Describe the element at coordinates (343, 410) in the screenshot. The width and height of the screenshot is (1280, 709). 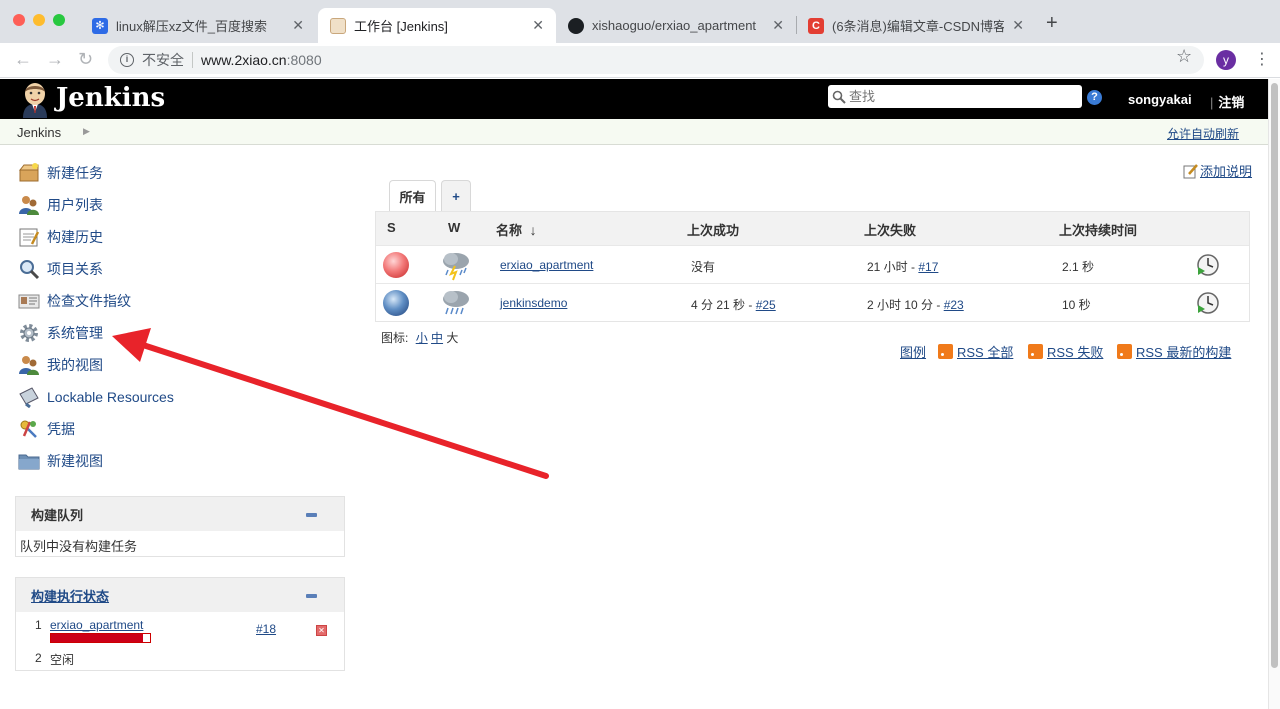
I see `annotation-arrow-shaft` at that location.